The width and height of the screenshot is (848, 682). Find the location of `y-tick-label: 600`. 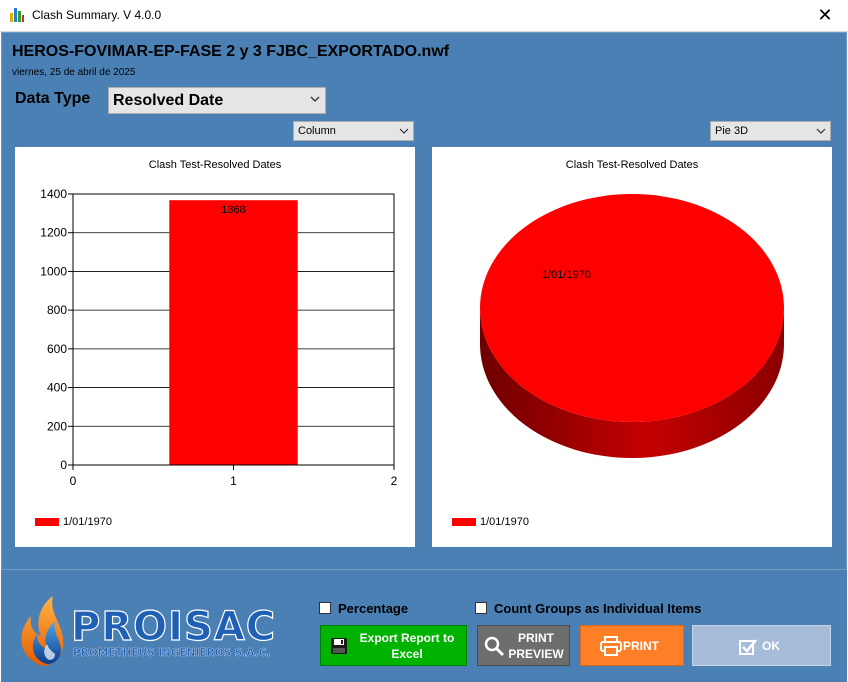

y-tick-label: 600 is located at coordinates (57, 349).